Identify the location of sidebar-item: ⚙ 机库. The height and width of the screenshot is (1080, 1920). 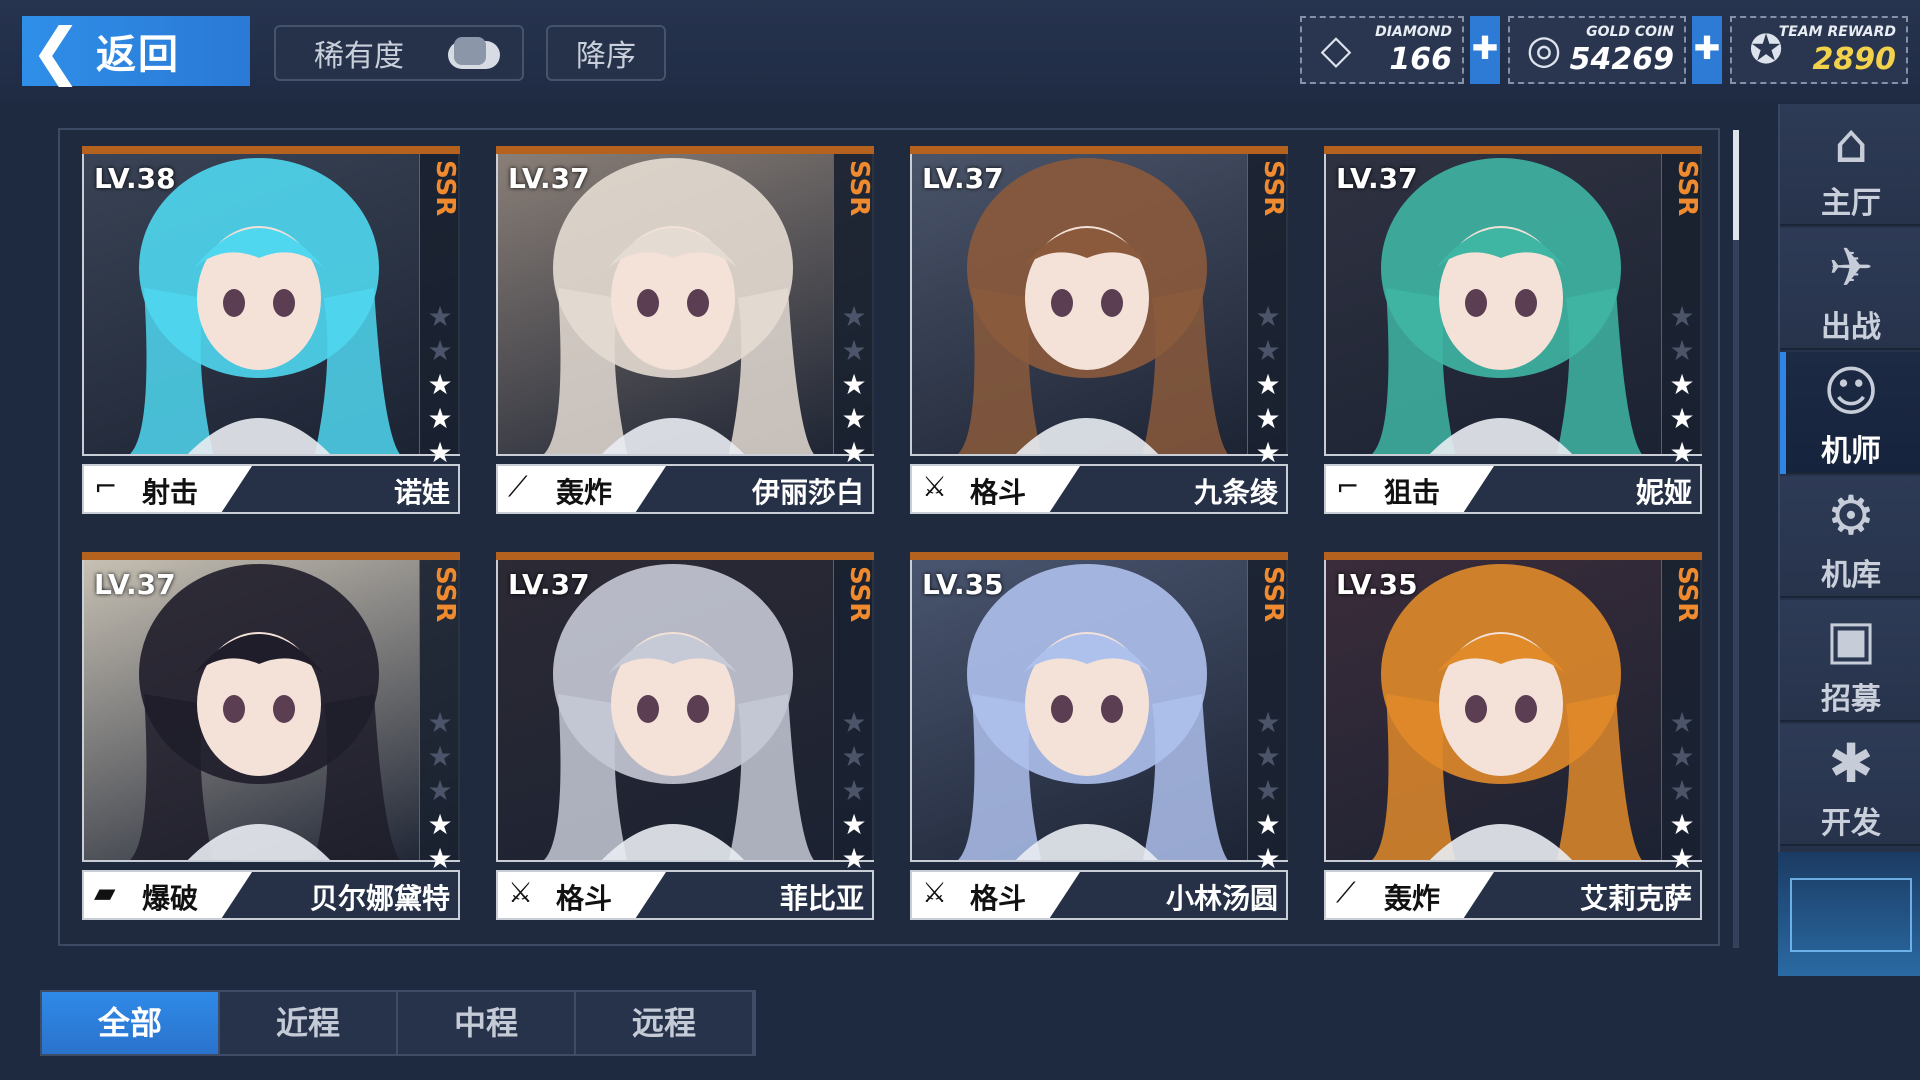
(1850, 537).